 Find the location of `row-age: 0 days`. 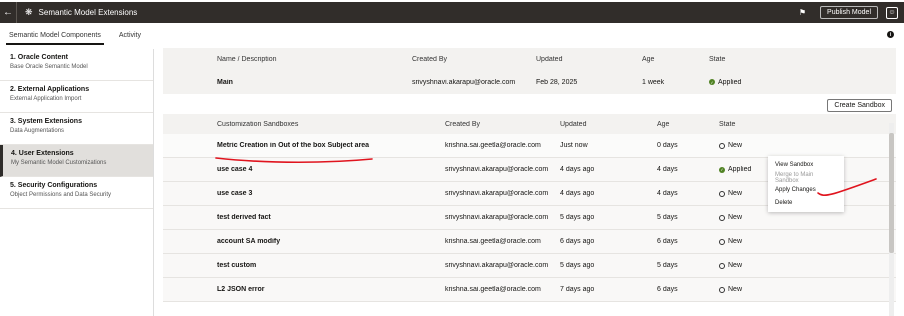

row-age: 0 days is located at coordinates (667, 145).